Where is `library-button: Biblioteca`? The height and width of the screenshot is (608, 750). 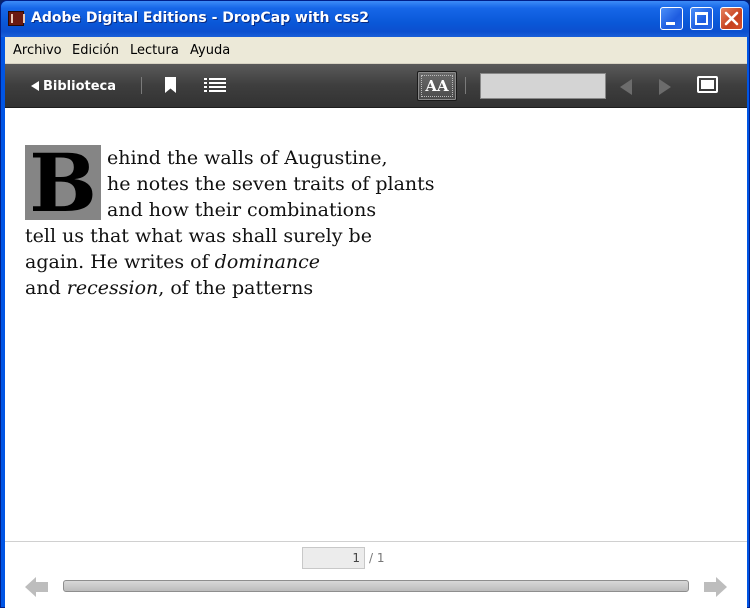
library-button: Biblioteca is located at coordinates (73, 86).